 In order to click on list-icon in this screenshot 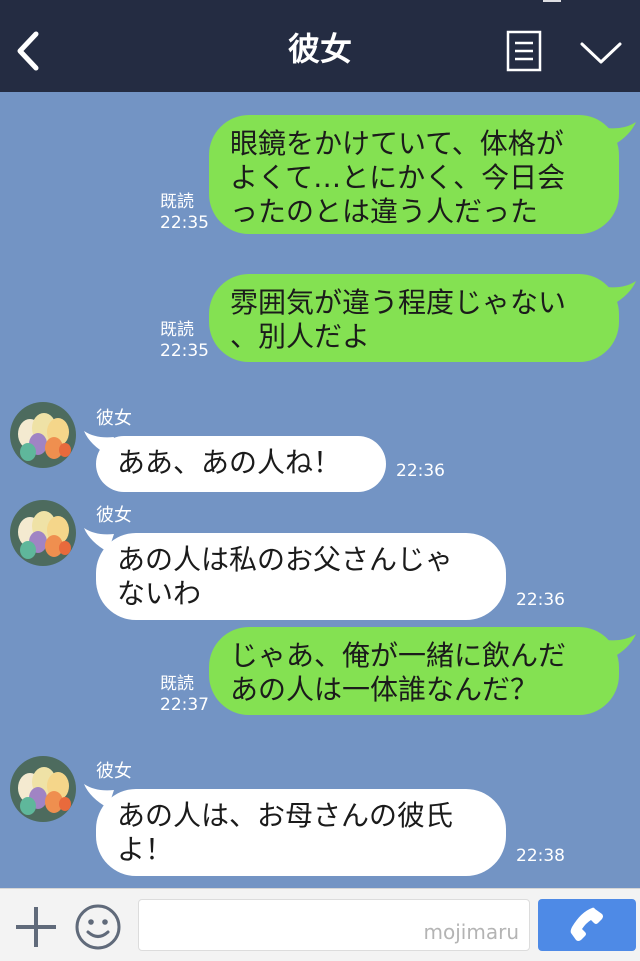, I will do `click(524, 51)`.